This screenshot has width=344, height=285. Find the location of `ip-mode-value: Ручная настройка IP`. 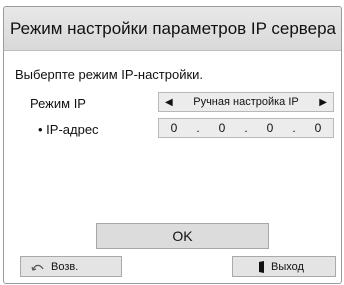

ip-mode-value: Ручная настройка IP is located at coordinates (246, 102).